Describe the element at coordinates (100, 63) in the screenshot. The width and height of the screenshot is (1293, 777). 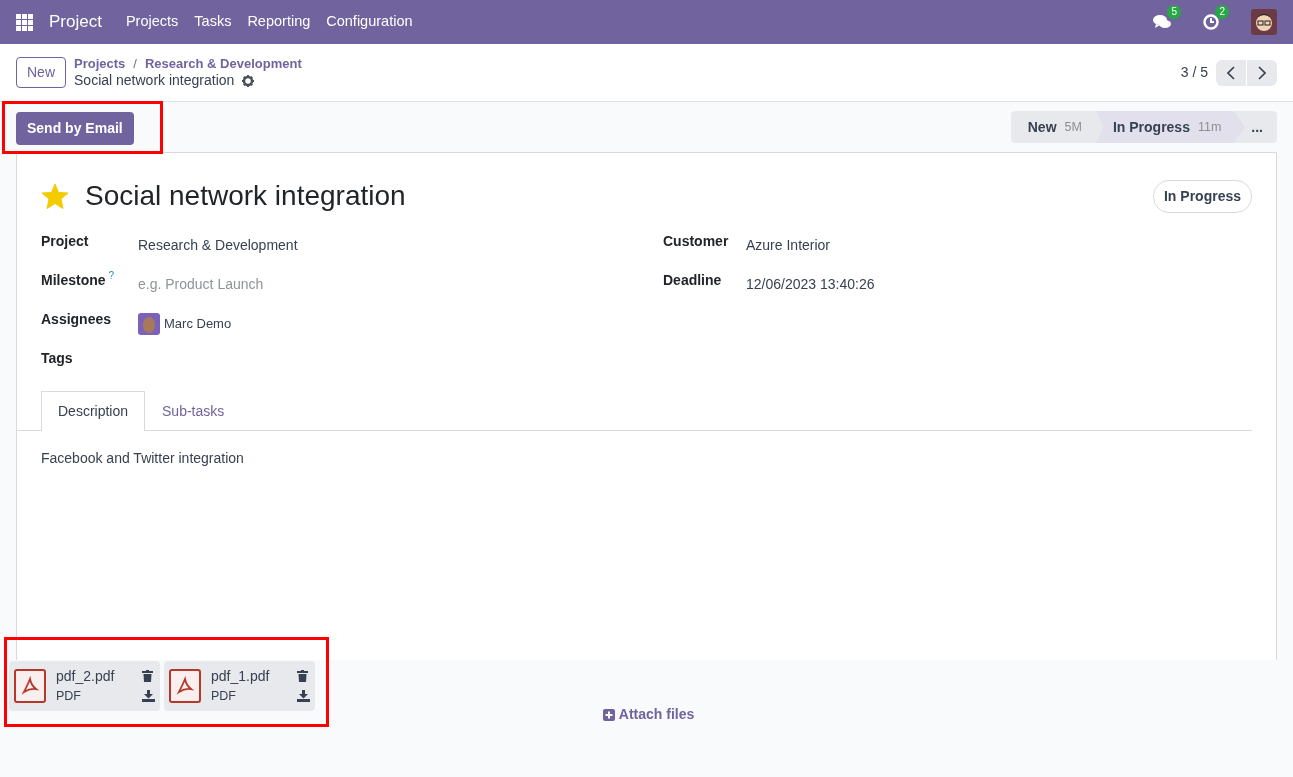
I see `breadcrumb-link: Projects` at that location.